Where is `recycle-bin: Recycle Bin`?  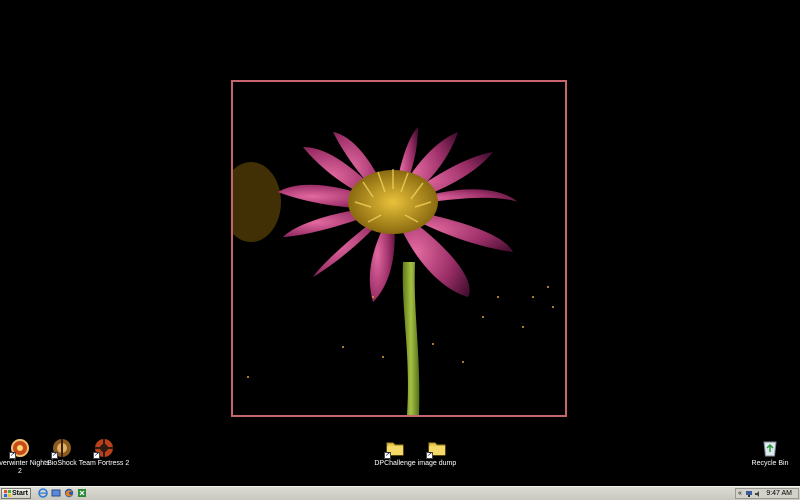 recycle-bin: Recycle Bin is located at coordinates (769, 453).